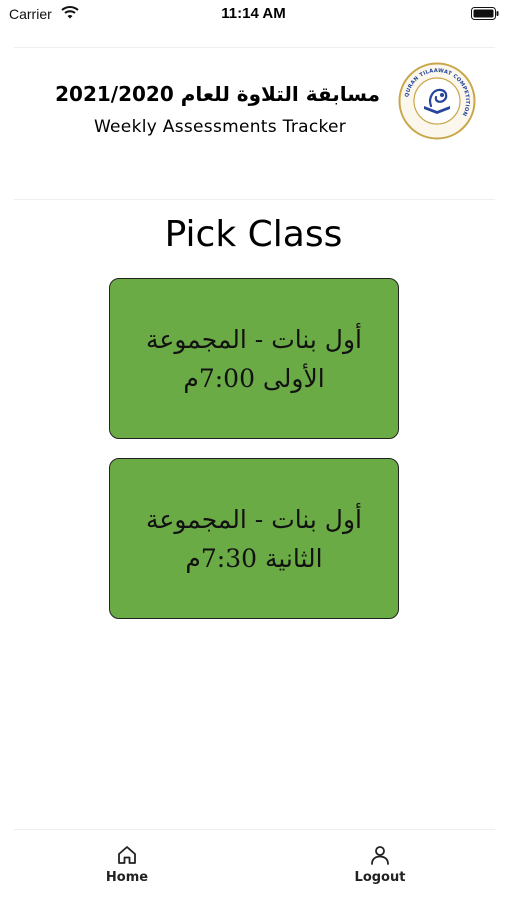  Describe the element at coordinates (253, 234) in the screenshot. I see `page-title: Pick Class` at that location.